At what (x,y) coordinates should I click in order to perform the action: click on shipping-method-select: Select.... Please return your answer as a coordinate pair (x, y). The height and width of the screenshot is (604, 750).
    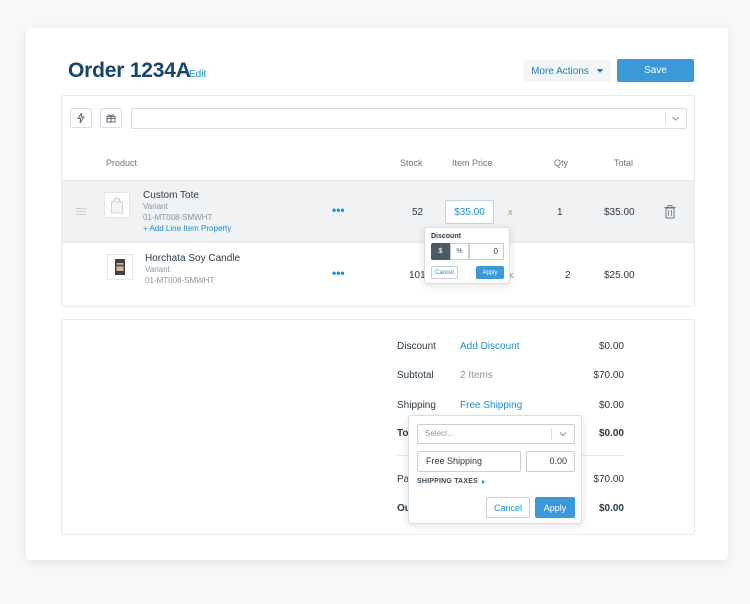
    Looking at the image, I should click on (496, 434).